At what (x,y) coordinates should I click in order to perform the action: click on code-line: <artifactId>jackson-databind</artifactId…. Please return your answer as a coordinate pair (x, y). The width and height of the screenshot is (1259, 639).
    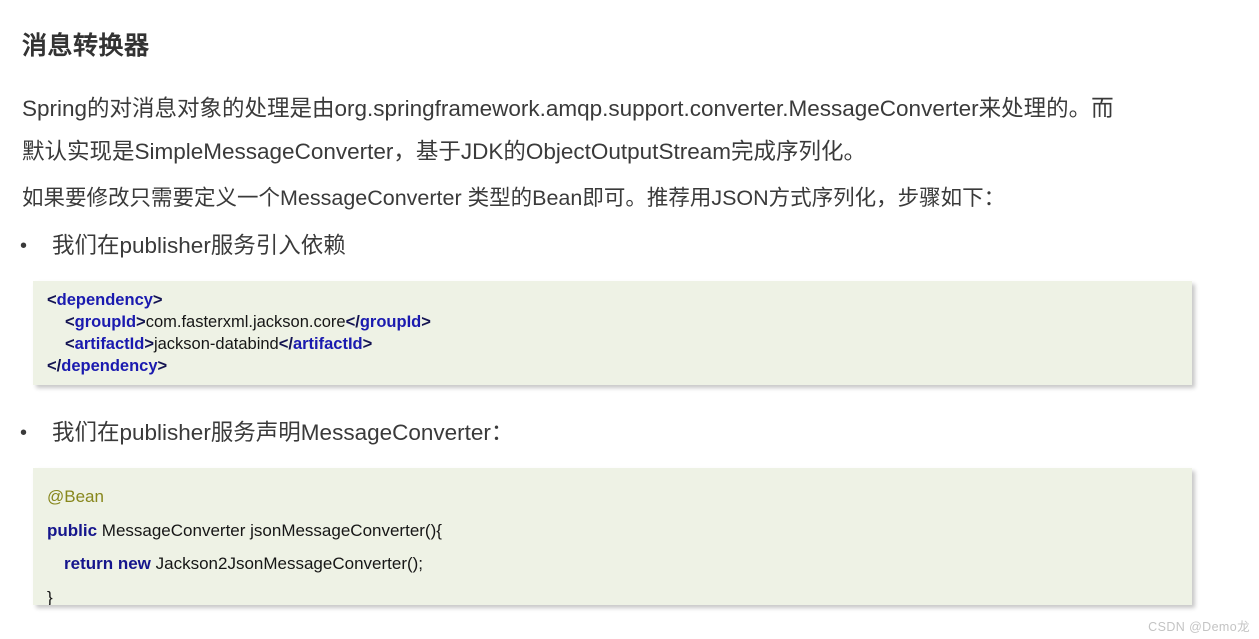
    Looking at the image, I should click on (619, 344).